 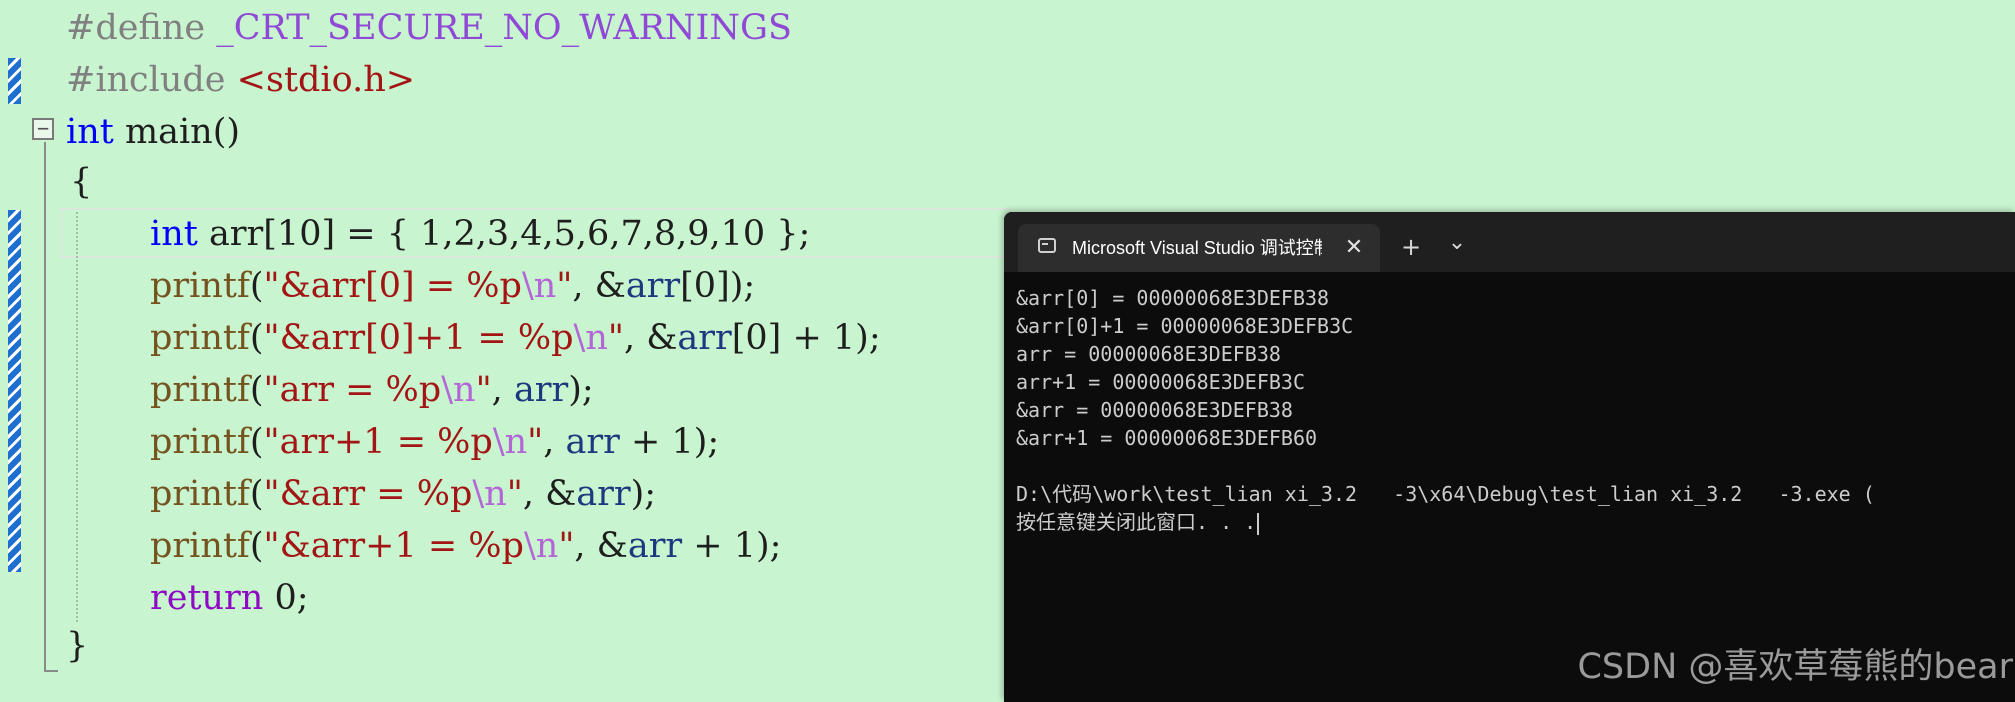 I want to click on close-tab-icon: ✕, so click(x=1354, y=248).